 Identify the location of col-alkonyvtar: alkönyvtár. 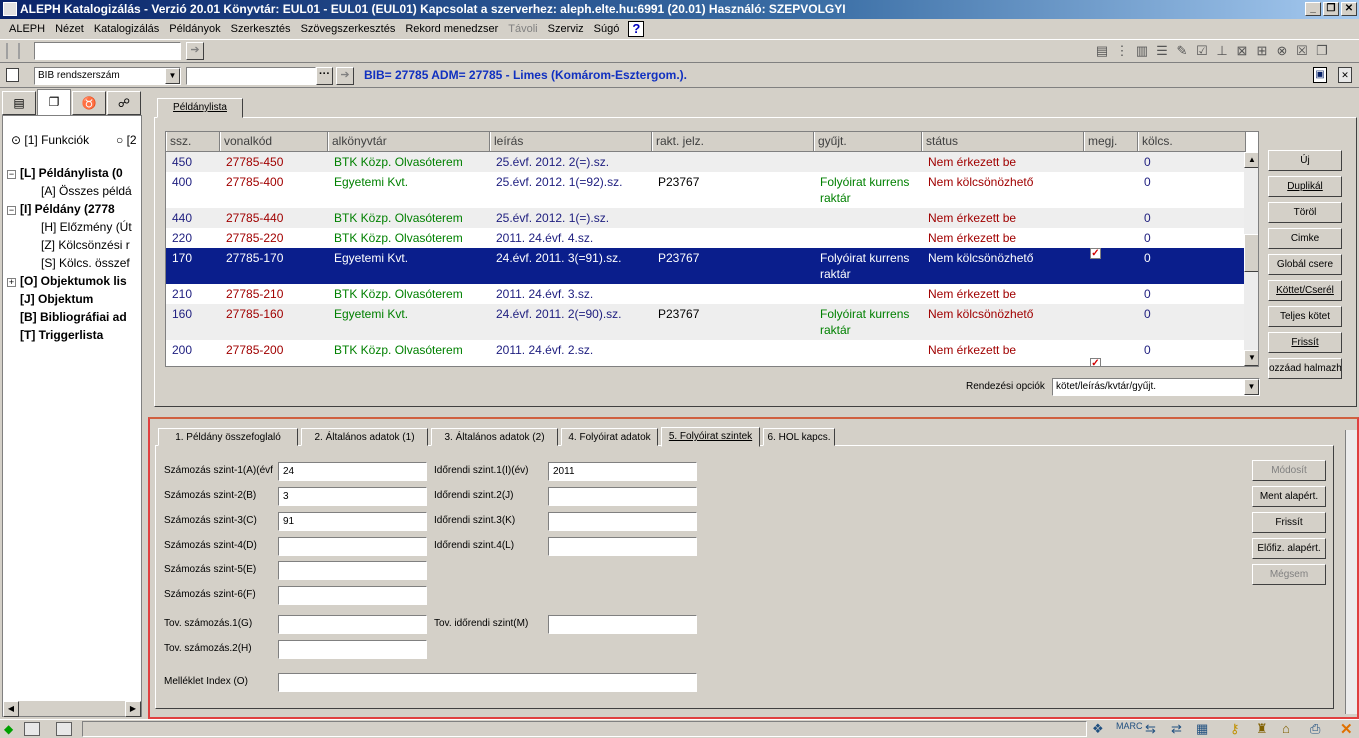
(409, 141).